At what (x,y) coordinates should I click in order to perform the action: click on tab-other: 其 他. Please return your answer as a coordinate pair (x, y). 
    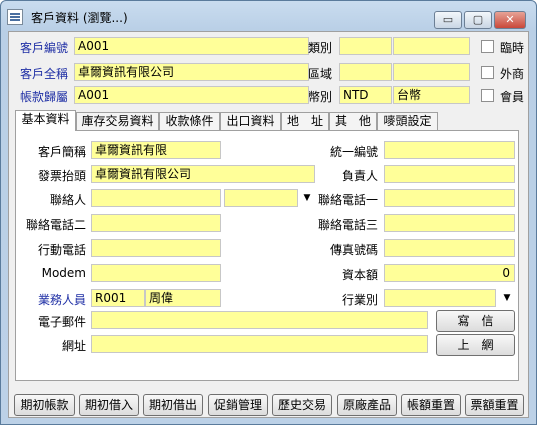
    Looking at the image, I should click on (353, 121).